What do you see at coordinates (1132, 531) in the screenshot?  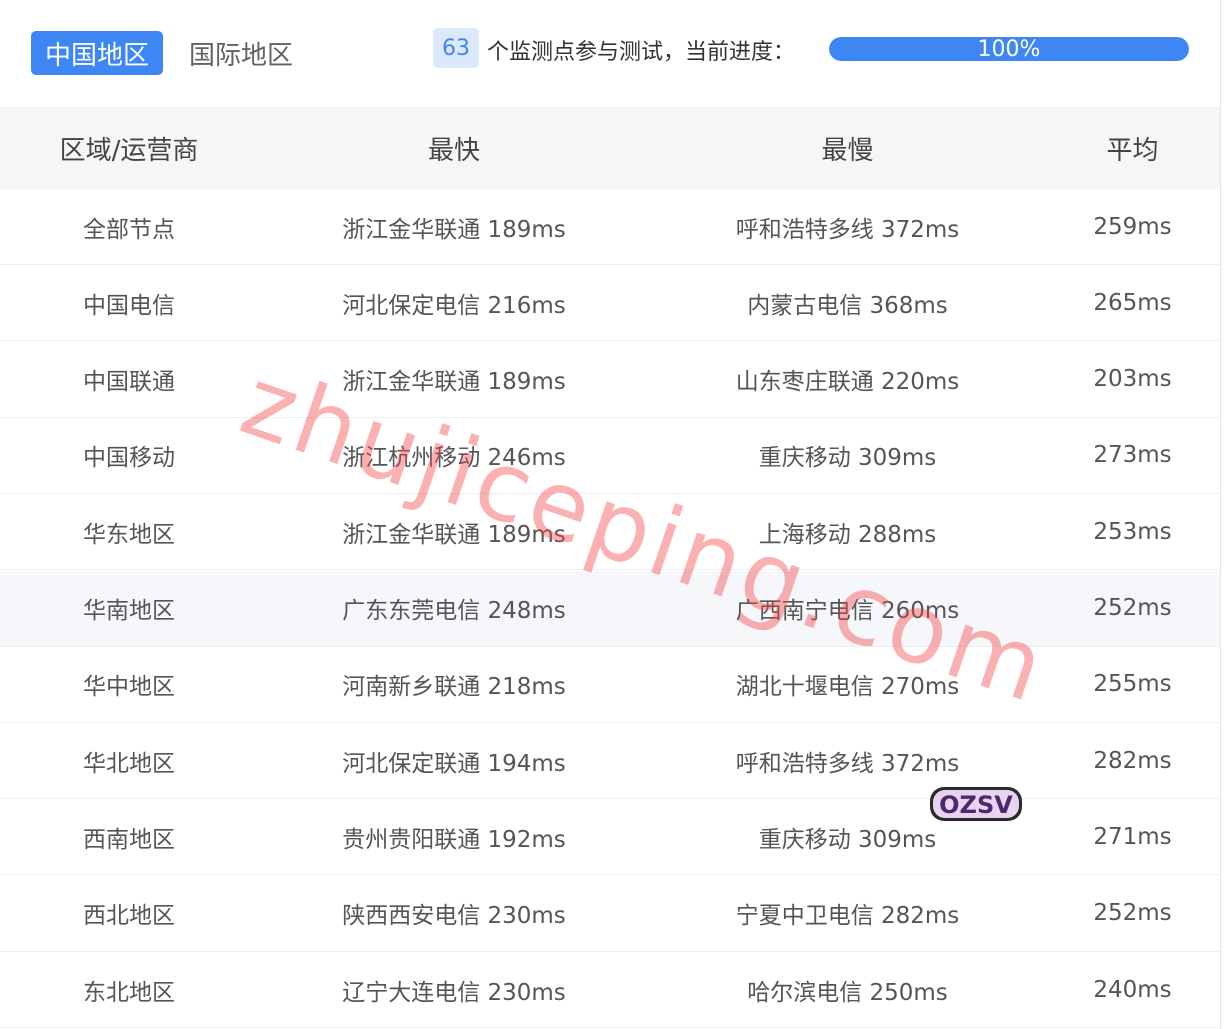 I see `average-cell: 253ms` at bounding box center [1132, 531].